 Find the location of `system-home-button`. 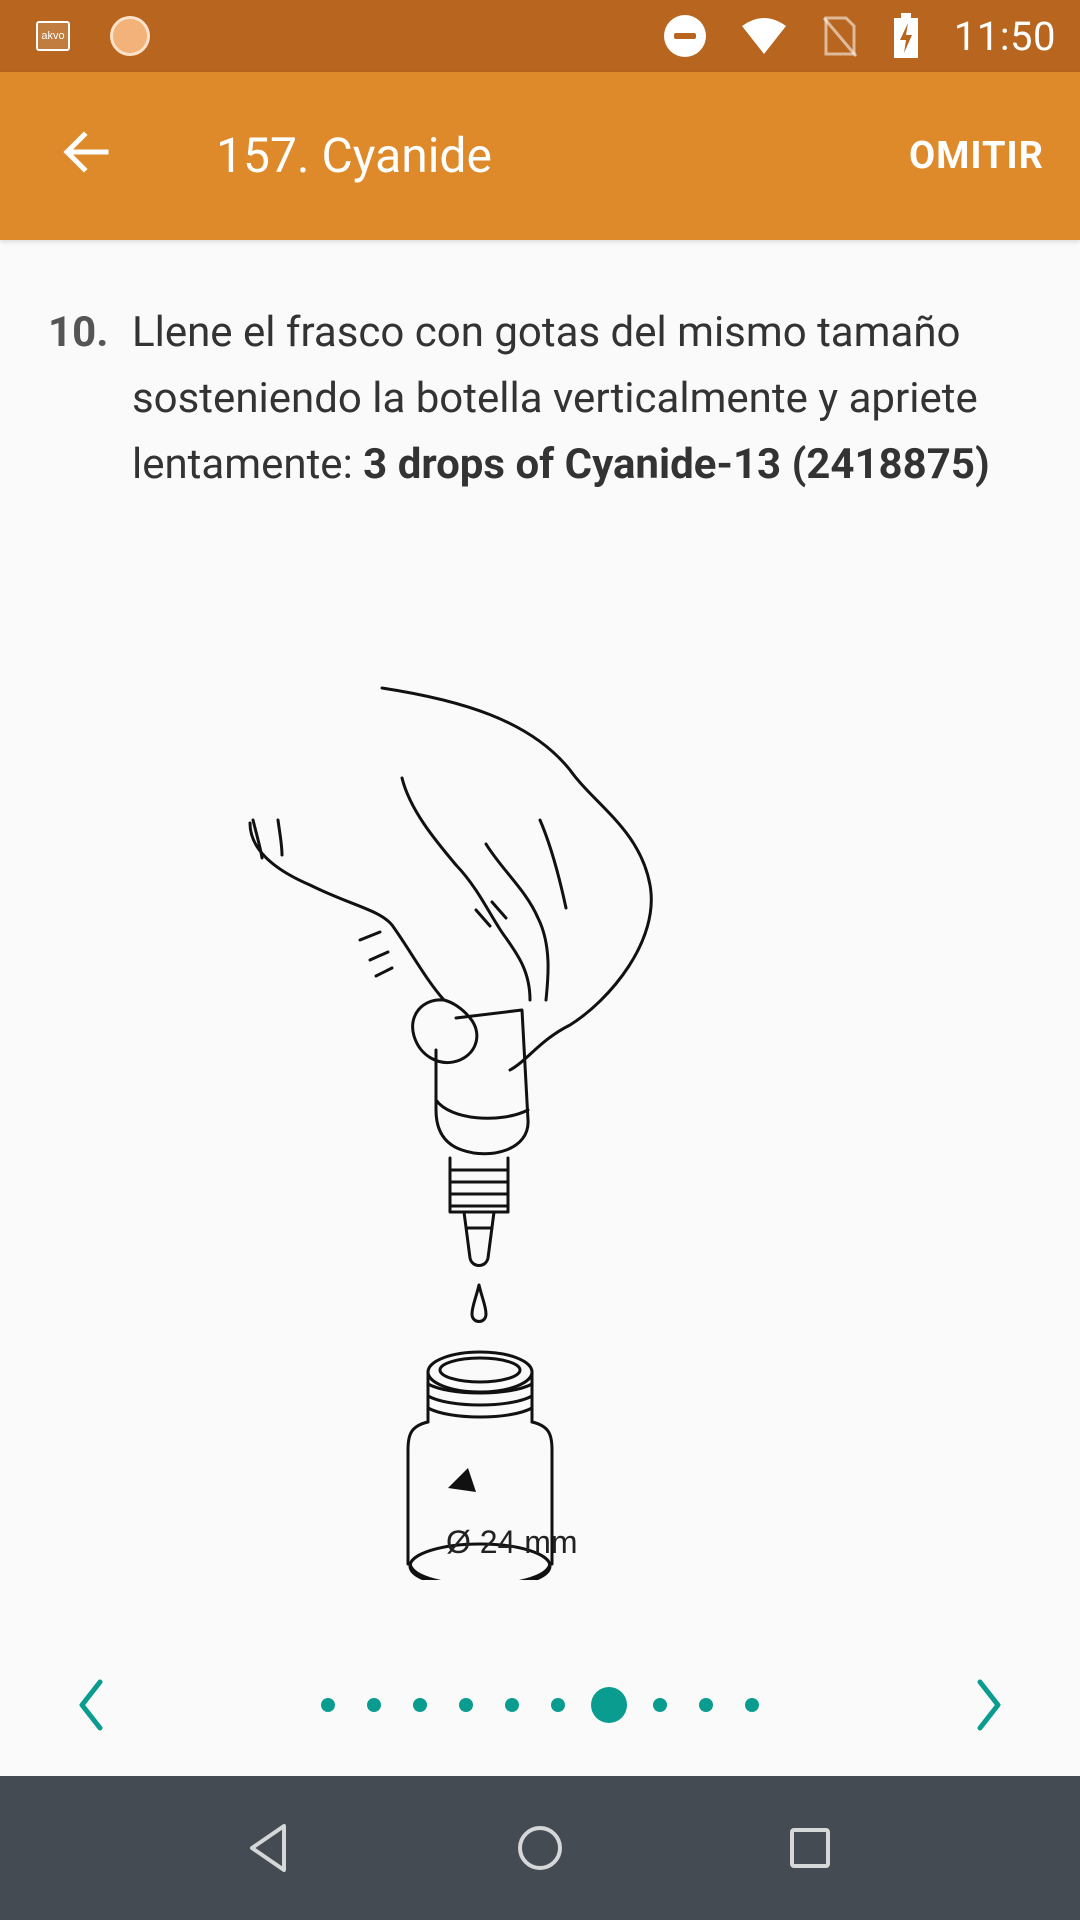

system-home-button is located at coordinates (540, 1848).